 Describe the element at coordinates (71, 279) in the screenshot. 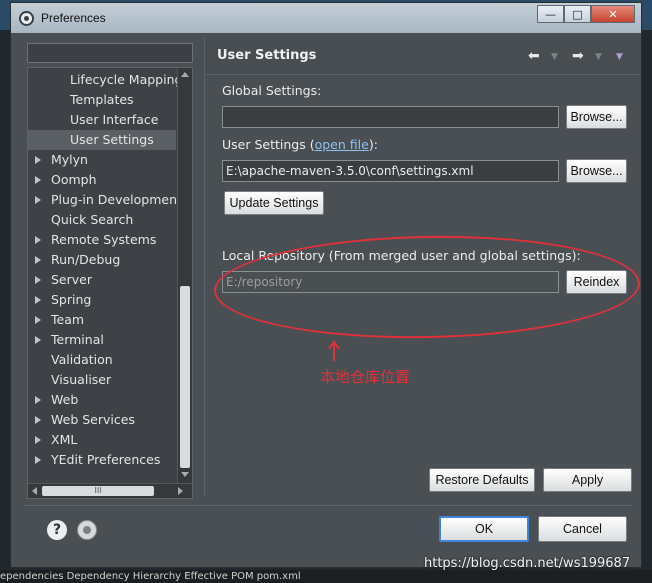

I see `tree-item-label: Server` at that location.